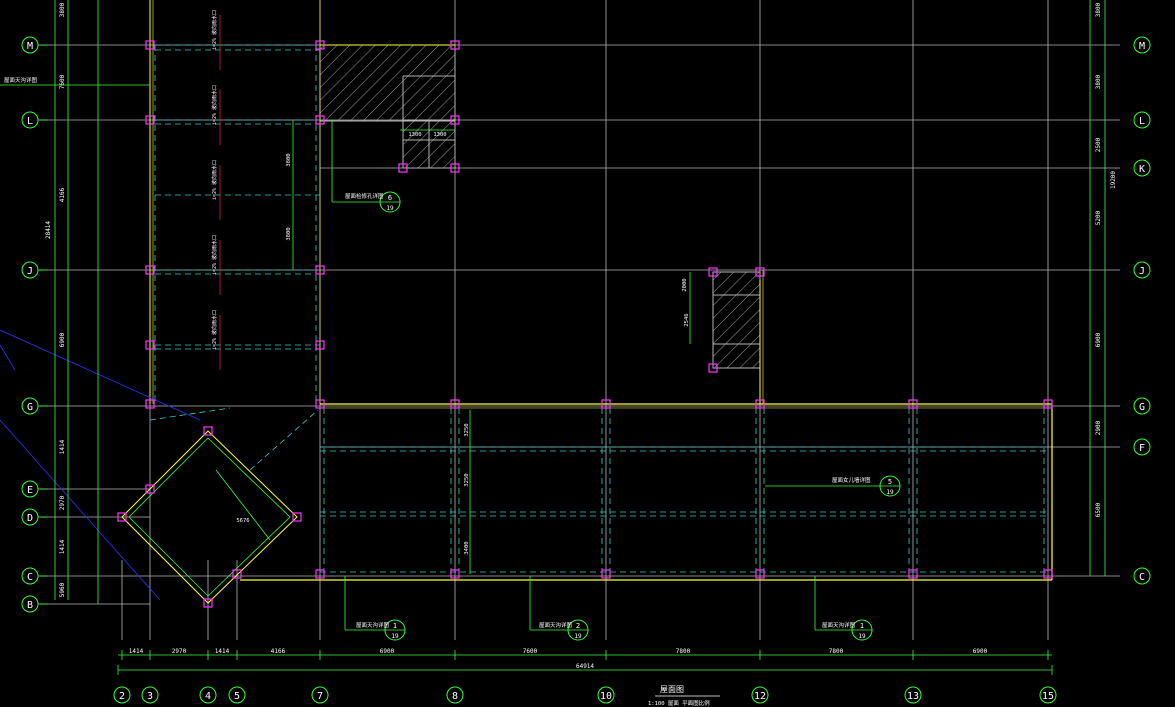  I want to click on dim-line, so click(243, 505).